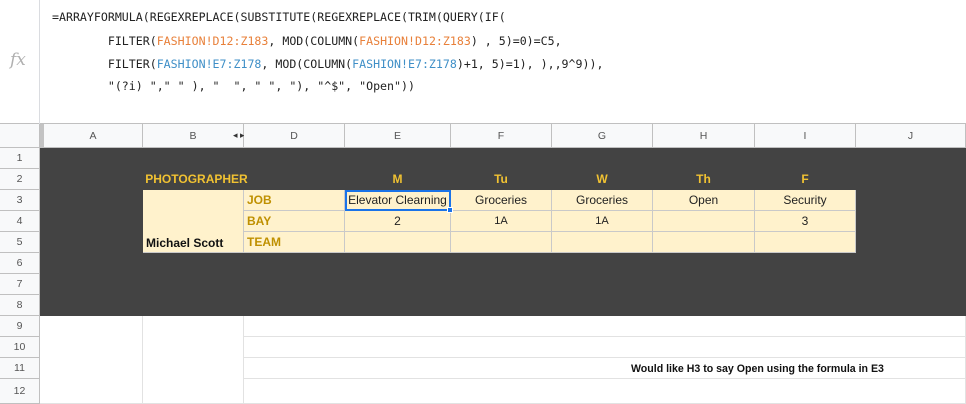 This screenshot has width=966, height=404. I want to click on row-header-1: 1, so click(20, 158).